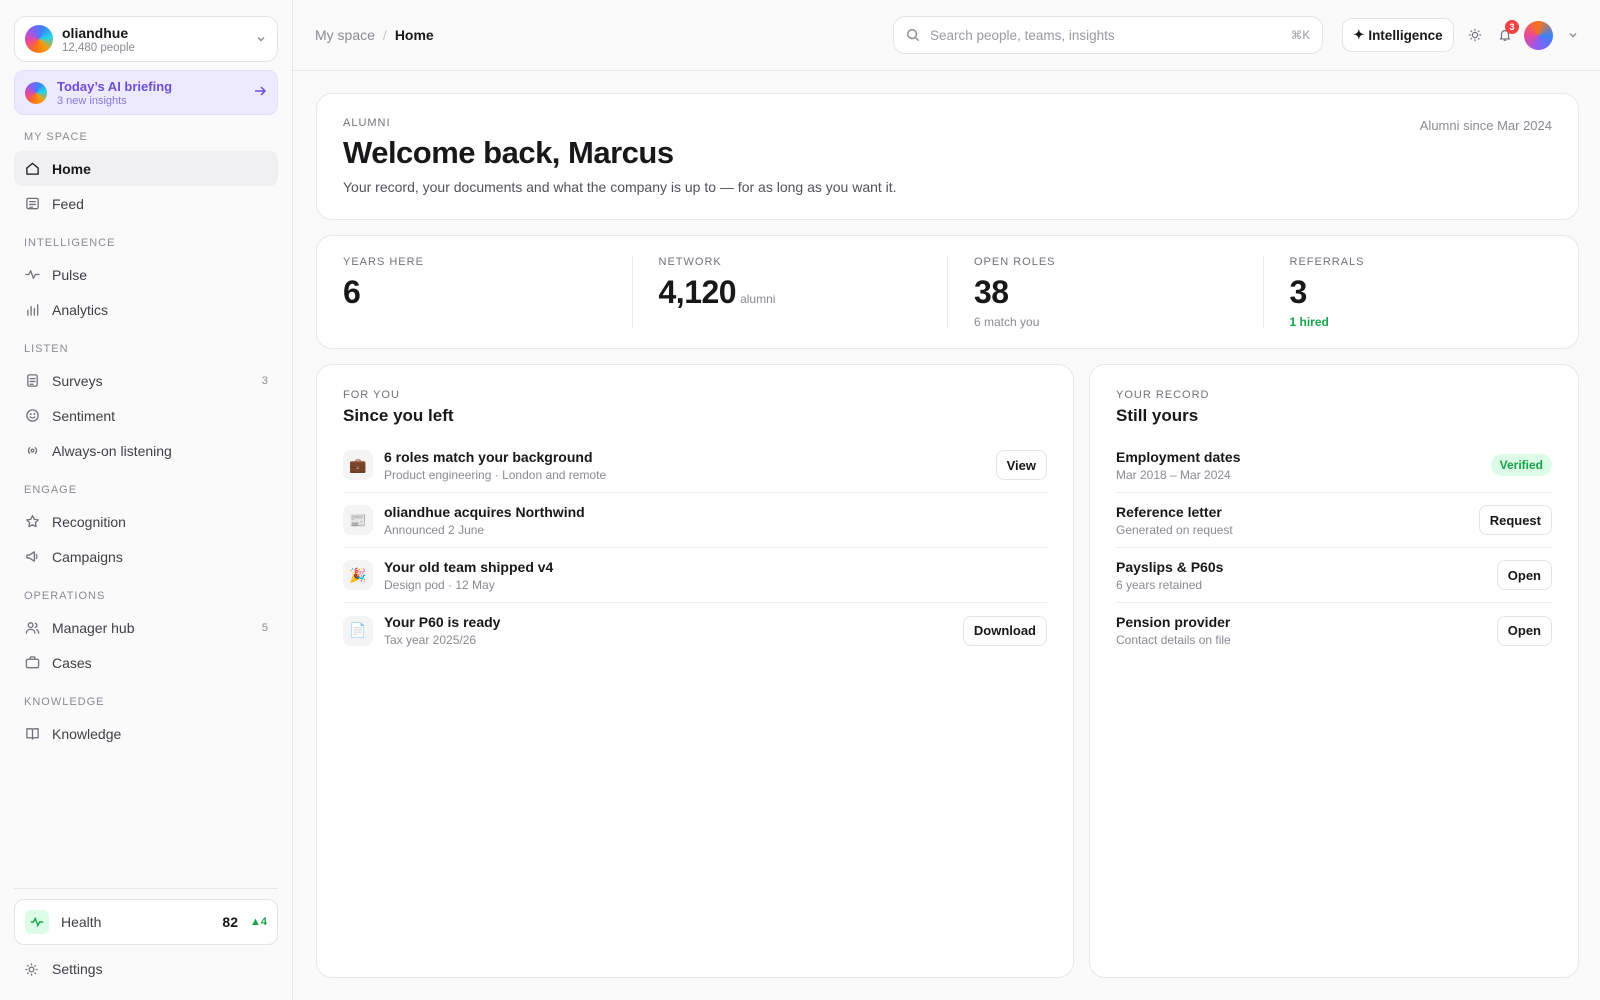 The height and width of the screenshot is (1000, 1600). I want to click on sidebar-item-label: Home, so click(71, 168).